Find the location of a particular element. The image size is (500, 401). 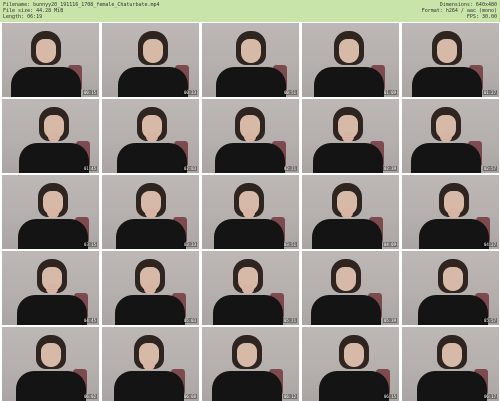

video-thumbnail: 04:45 is located at coordinates (50, 288).